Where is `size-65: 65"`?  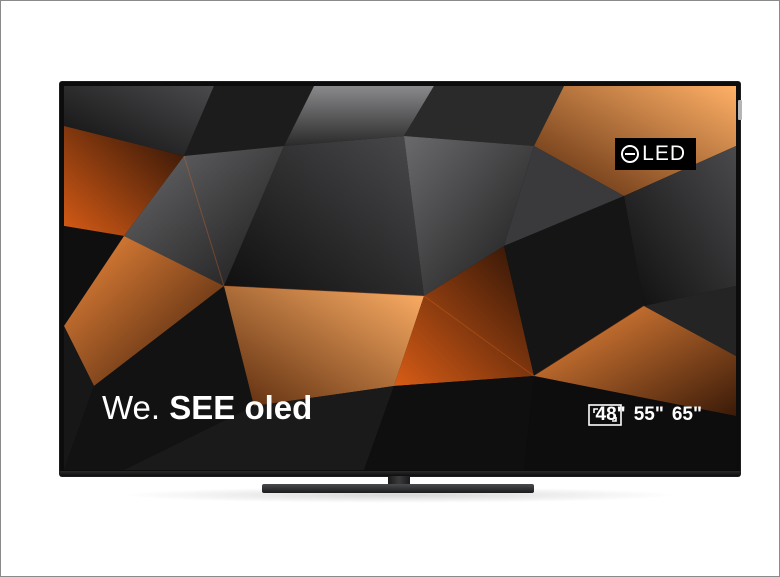 size-65: 65" is located at coordinates (686, 414).